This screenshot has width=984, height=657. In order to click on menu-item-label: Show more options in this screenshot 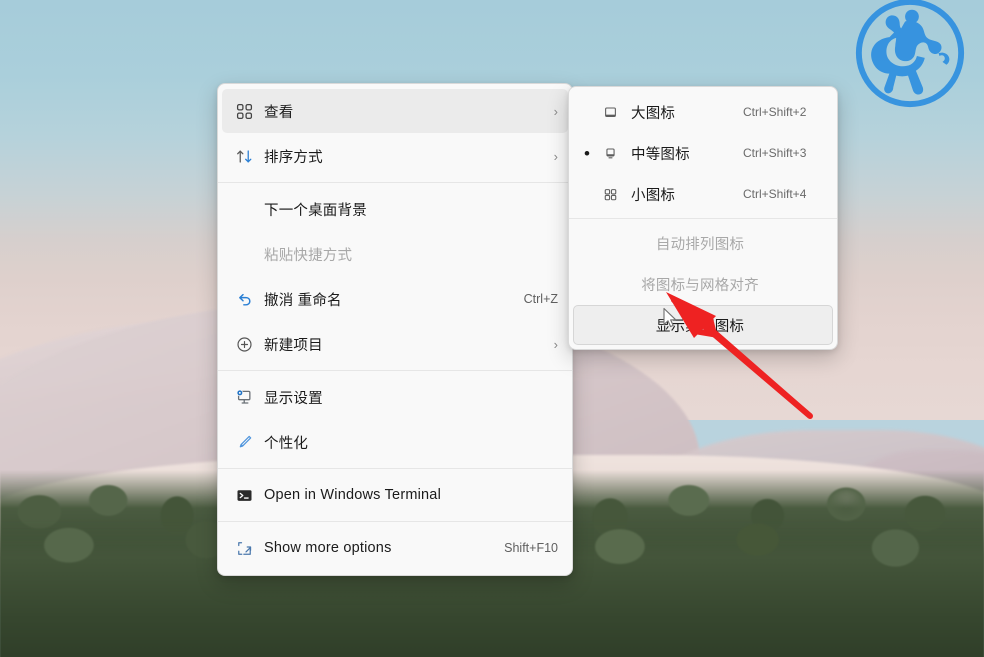, I will do `click(328, 548)`.